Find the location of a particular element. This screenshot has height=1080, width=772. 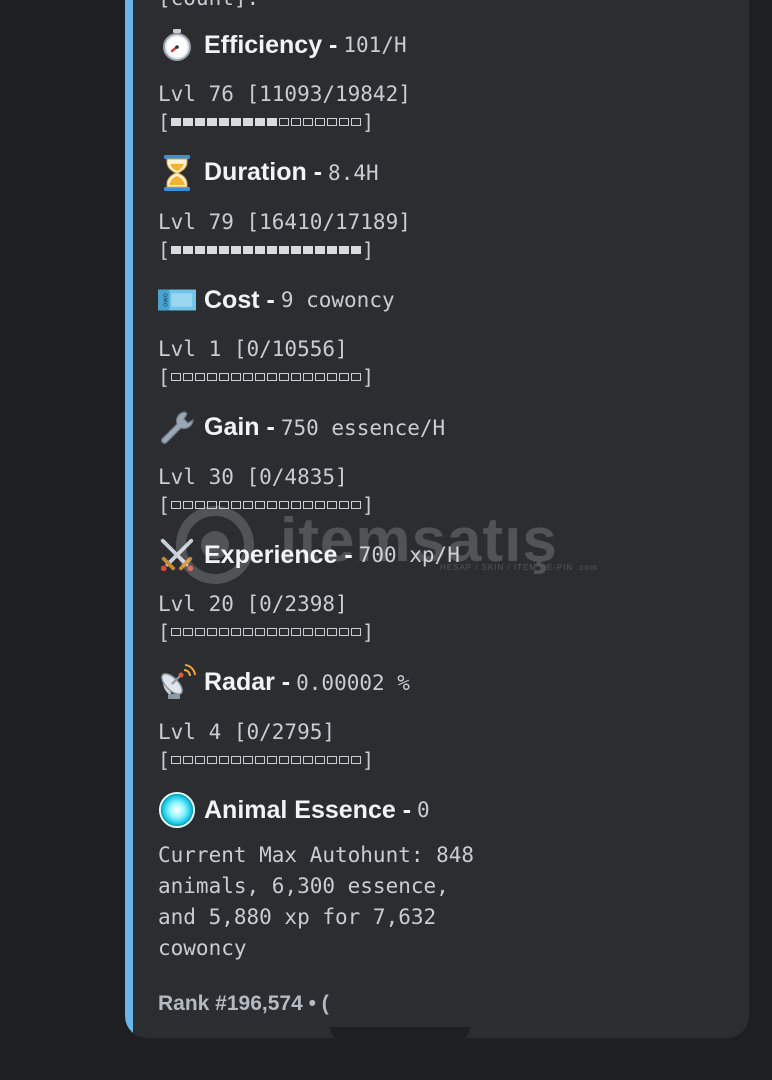

hourglass-icon is located at coordinates (177, 173).